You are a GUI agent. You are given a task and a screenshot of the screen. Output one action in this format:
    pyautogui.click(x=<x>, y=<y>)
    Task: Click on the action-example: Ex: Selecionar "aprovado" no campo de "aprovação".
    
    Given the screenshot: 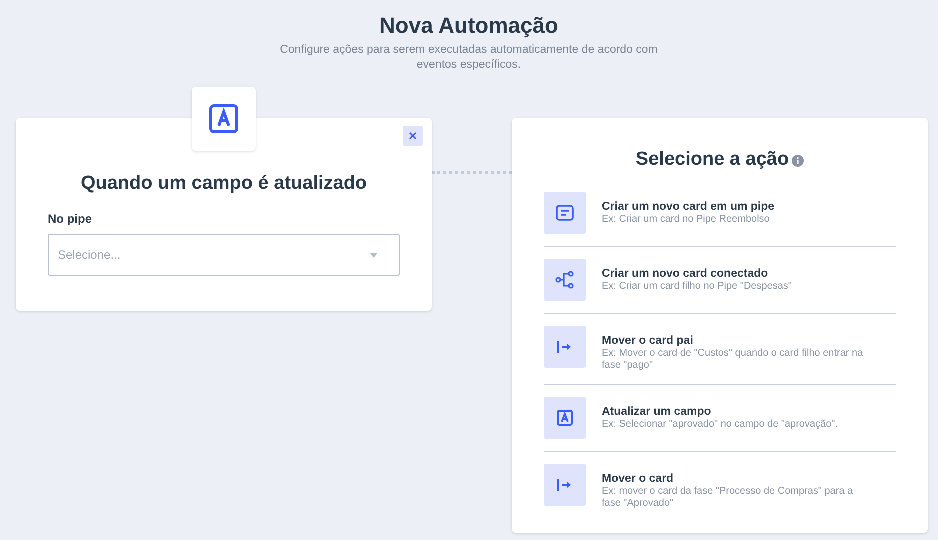 What is the action you would take?
    pyautogui.click(x=721, y=425)
    